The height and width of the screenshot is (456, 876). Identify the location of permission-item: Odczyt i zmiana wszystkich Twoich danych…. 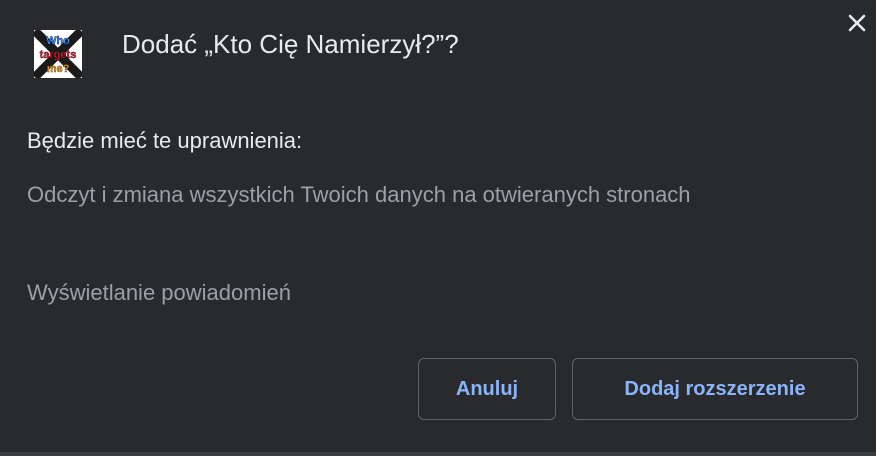
(359, 194).